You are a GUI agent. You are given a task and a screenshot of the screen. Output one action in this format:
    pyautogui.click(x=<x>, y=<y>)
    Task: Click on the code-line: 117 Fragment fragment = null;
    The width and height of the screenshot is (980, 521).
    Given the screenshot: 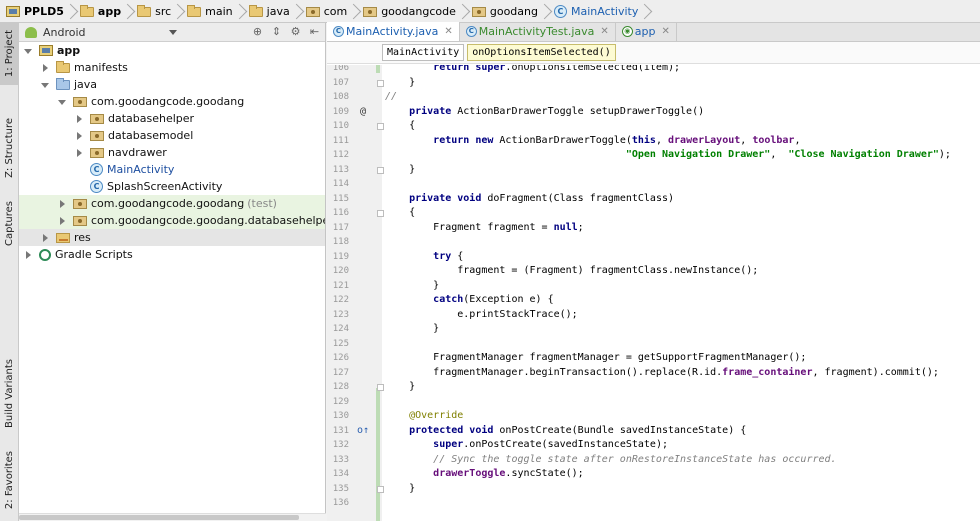 What is the action you would take?
    pyautogui.click(x=653, y=228)
    